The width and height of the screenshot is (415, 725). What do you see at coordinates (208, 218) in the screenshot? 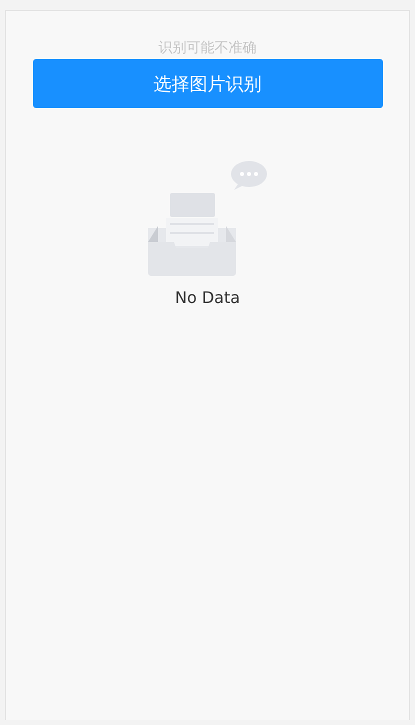
I see `empty-inbox-icon` at bounding box center [208, 218].